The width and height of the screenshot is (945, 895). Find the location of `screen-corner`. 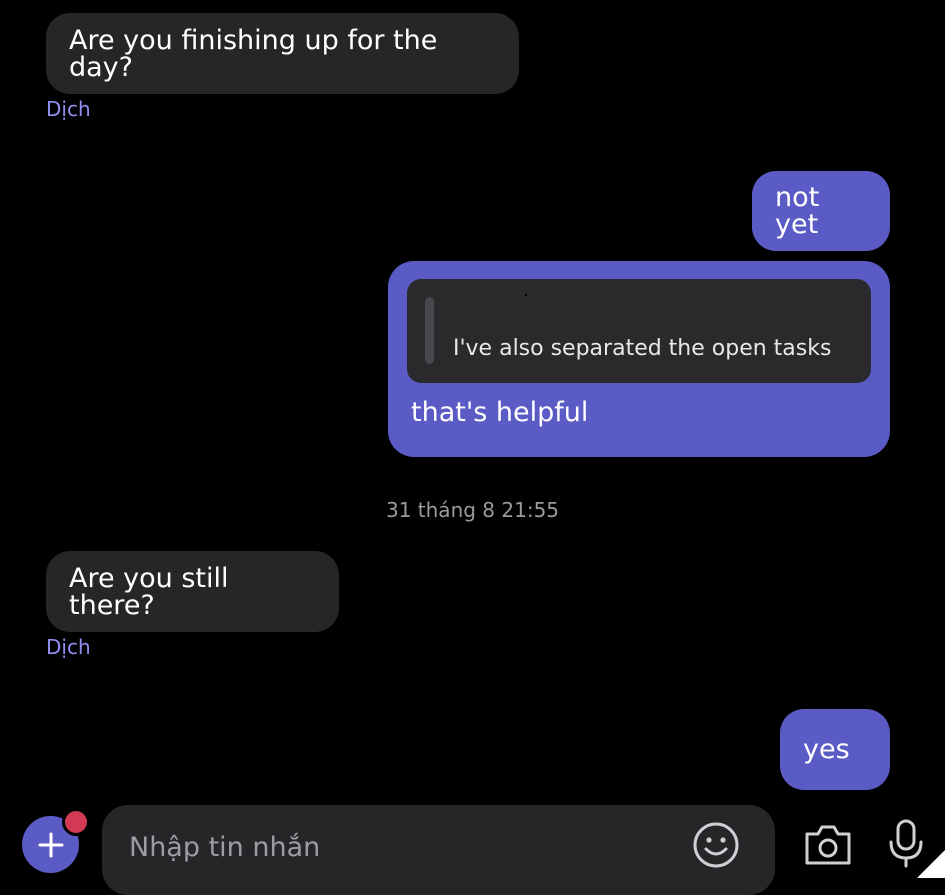

screen-corner is located at coordinates (931, 864).